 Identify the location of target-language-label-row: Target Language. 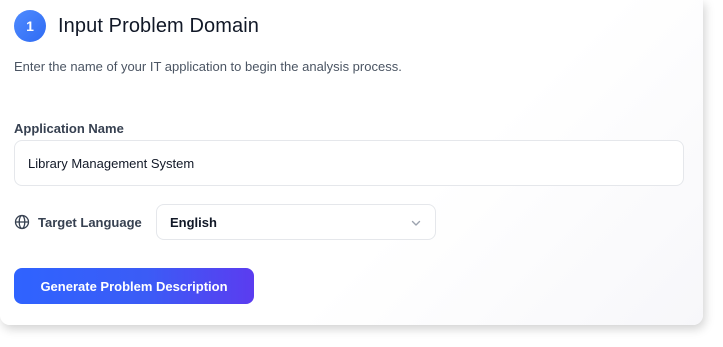
(78, 222).